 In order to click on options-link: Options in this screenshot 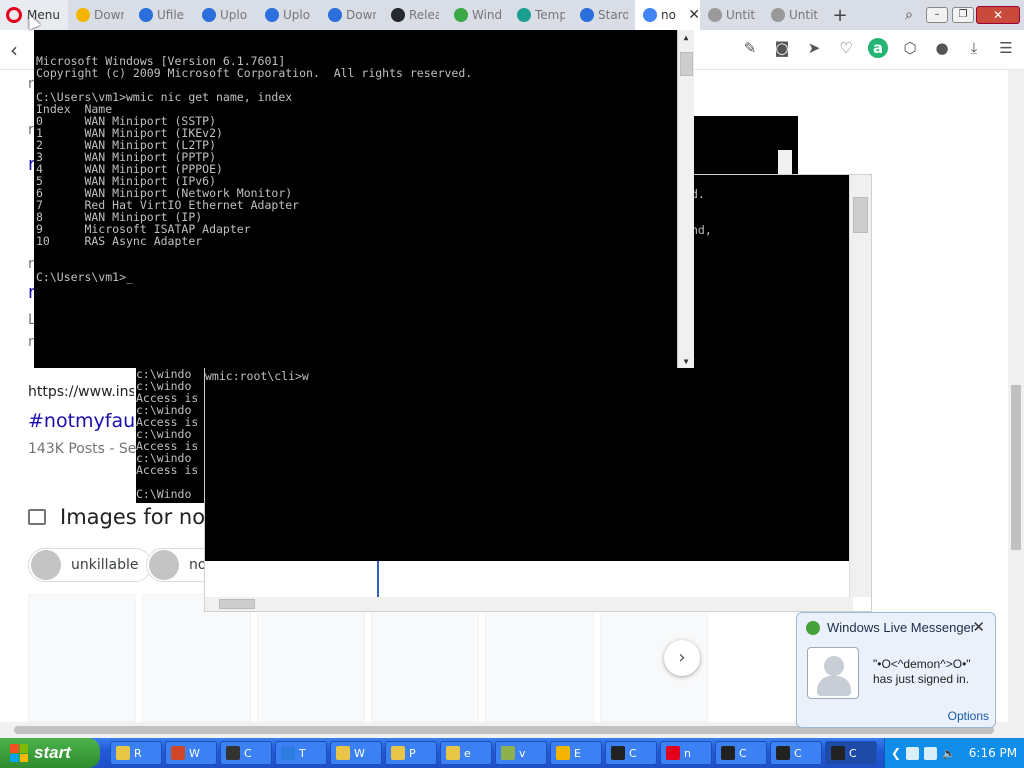, I will do `click(968, 716)`.